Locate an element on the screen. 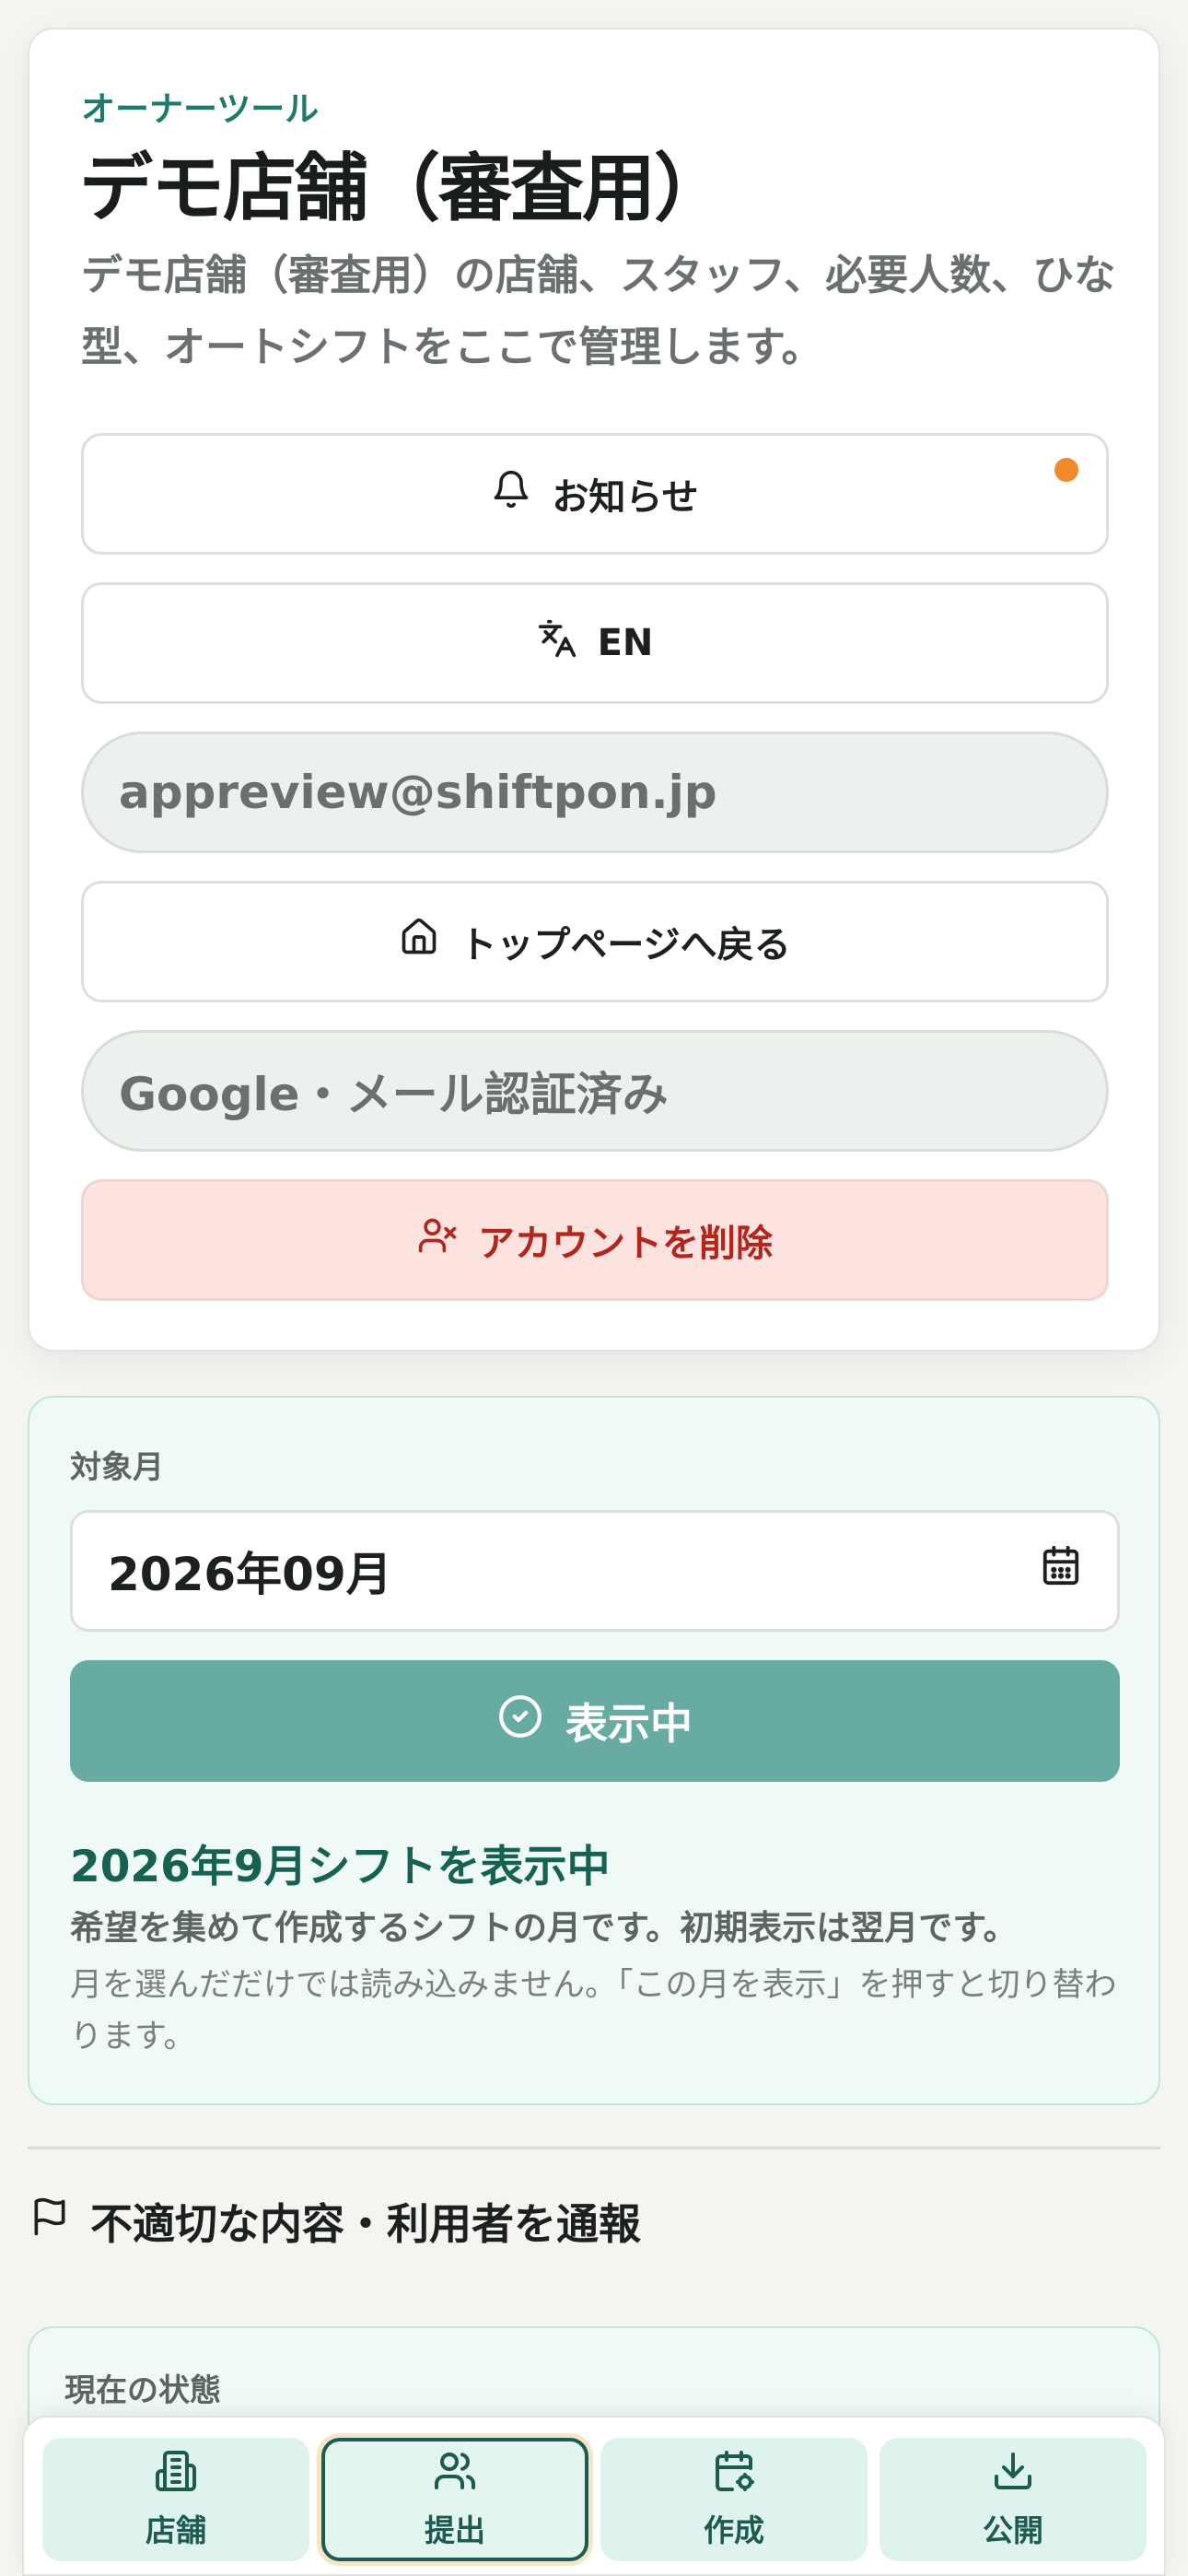 The image size is (1188, 2576). nav-label: 店舗 is located at coordinates (176, 2530).